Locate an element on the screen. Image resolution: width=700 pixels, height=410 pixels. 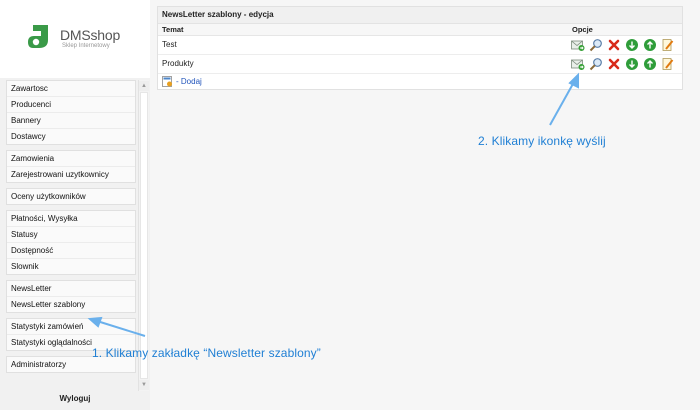
logo: DMSshop Sklep Internetowy is located at coordinates (75, 39).